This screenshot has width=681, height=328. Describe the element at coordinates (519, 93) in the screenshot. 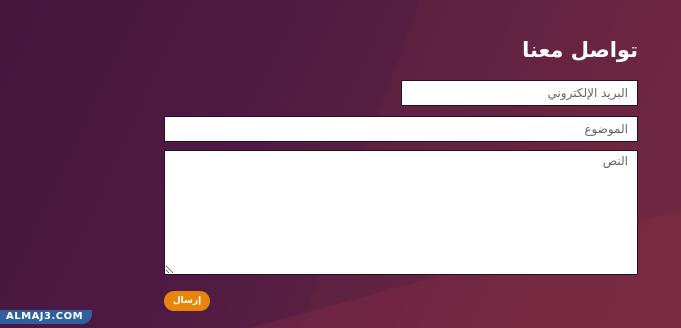

I see `email-field` at that location.